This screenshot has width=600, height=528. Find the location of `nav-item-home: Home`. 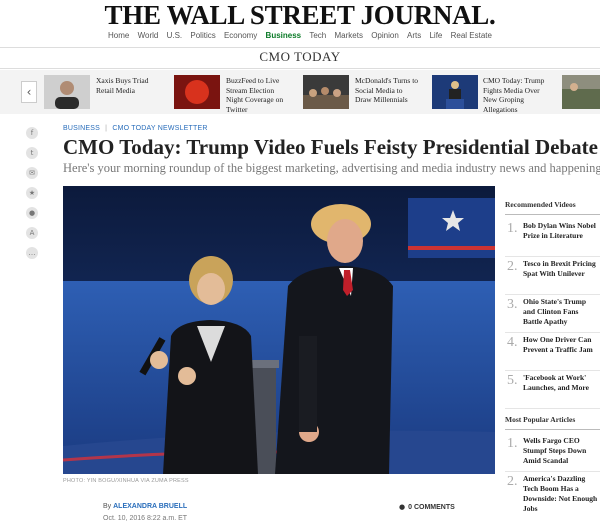

nav-item-home: Home is located at coordinates (118, 35).